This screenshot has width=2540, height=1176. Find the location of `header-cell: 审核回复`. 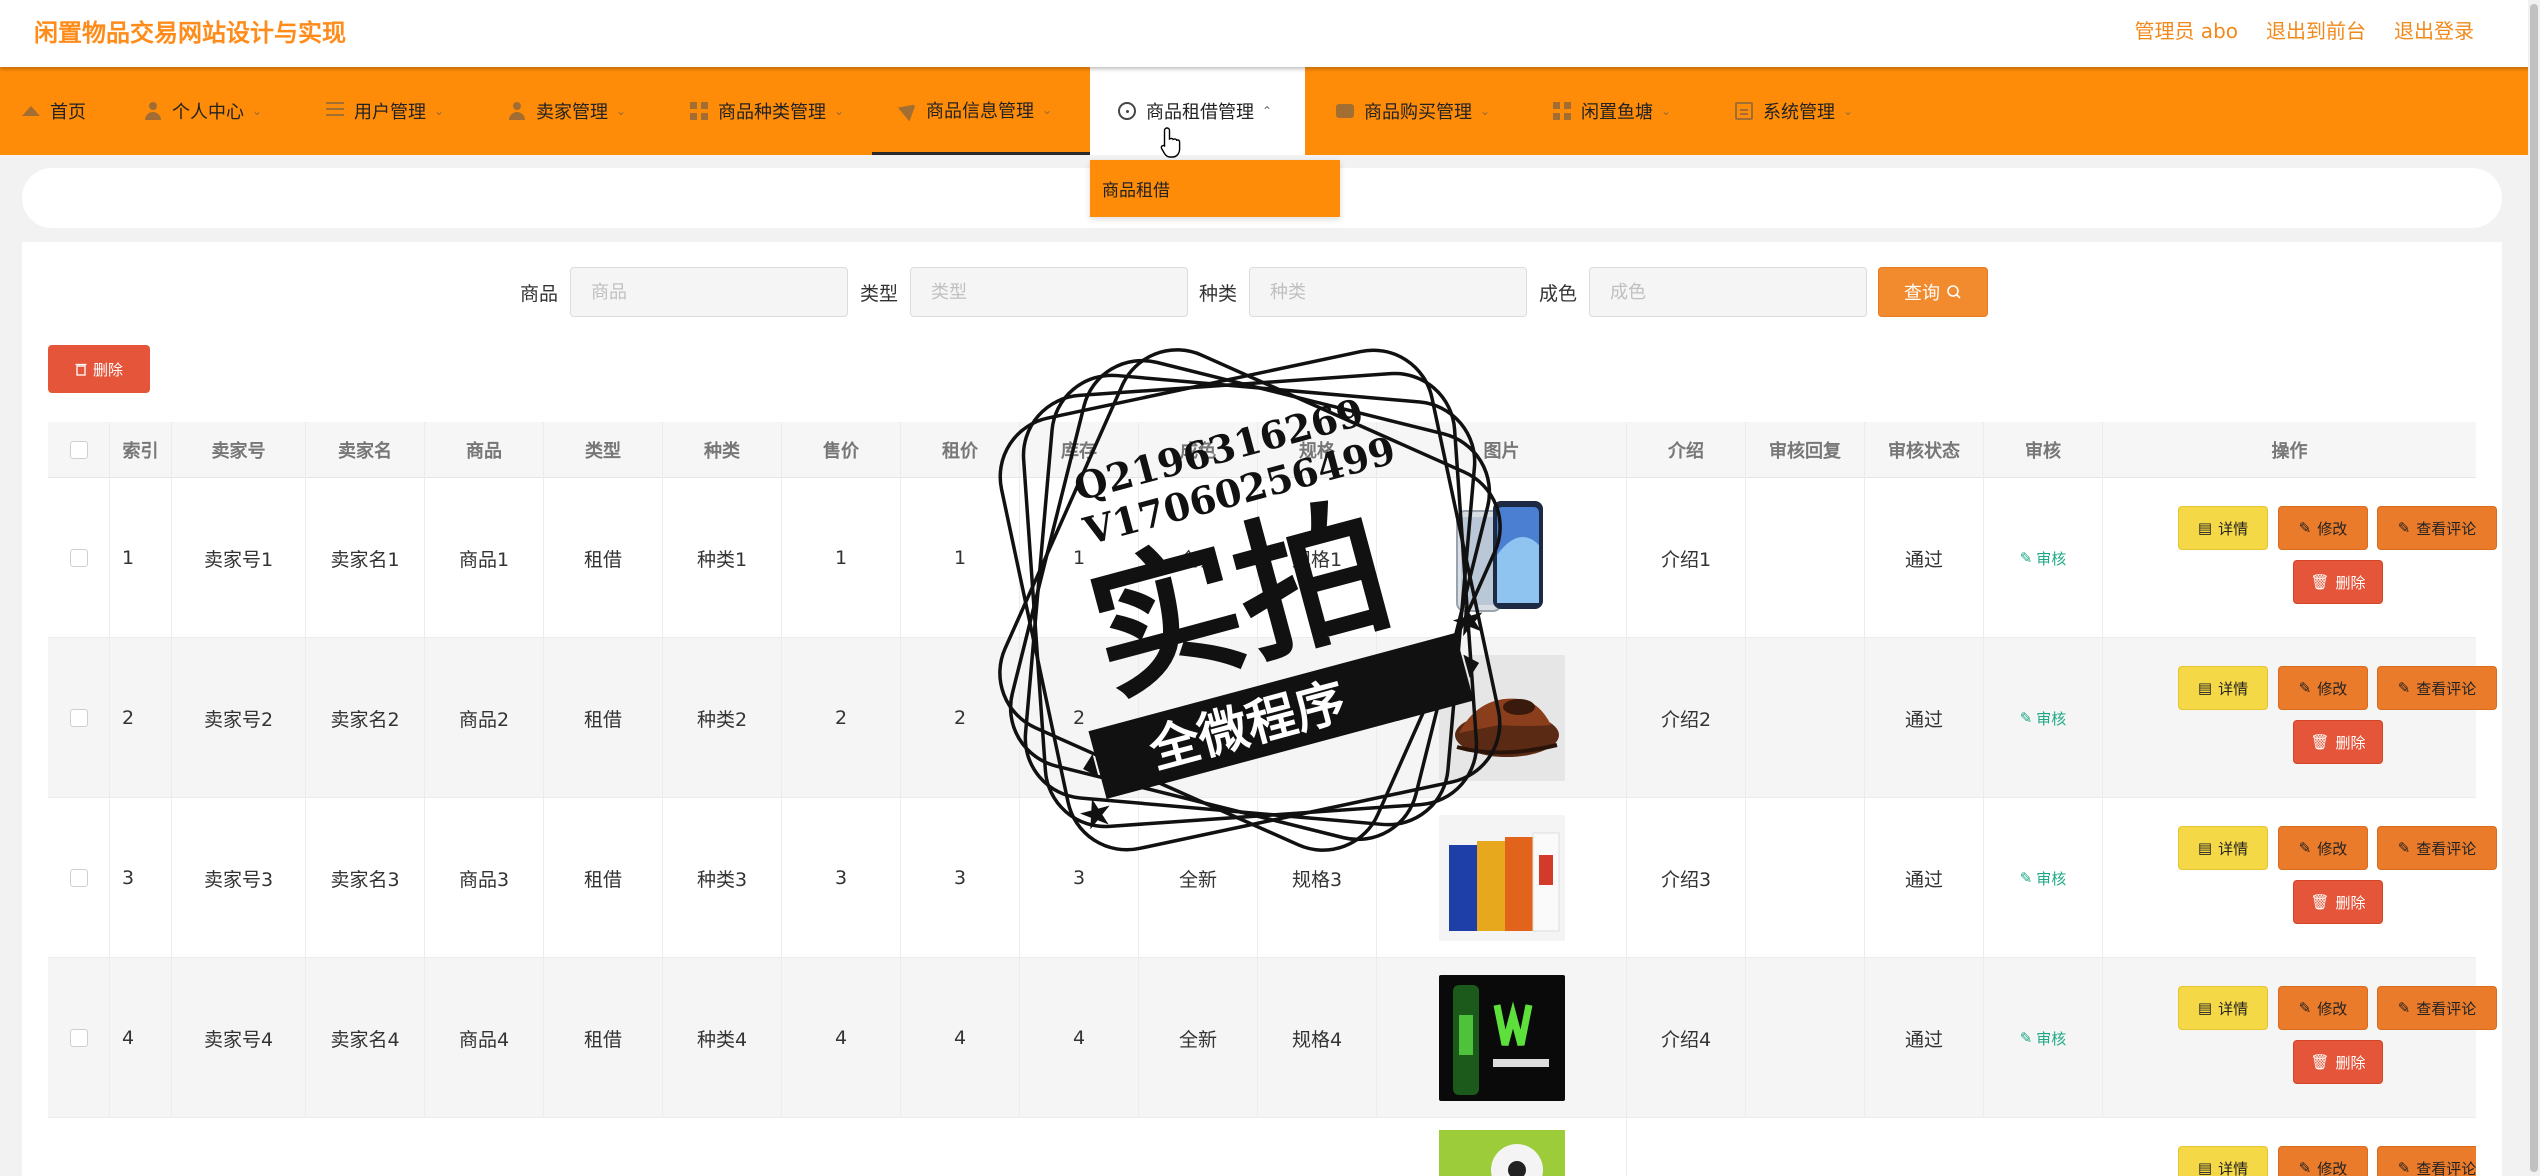

header-cell: 审核回复 is located at coordinates (1805, 450).